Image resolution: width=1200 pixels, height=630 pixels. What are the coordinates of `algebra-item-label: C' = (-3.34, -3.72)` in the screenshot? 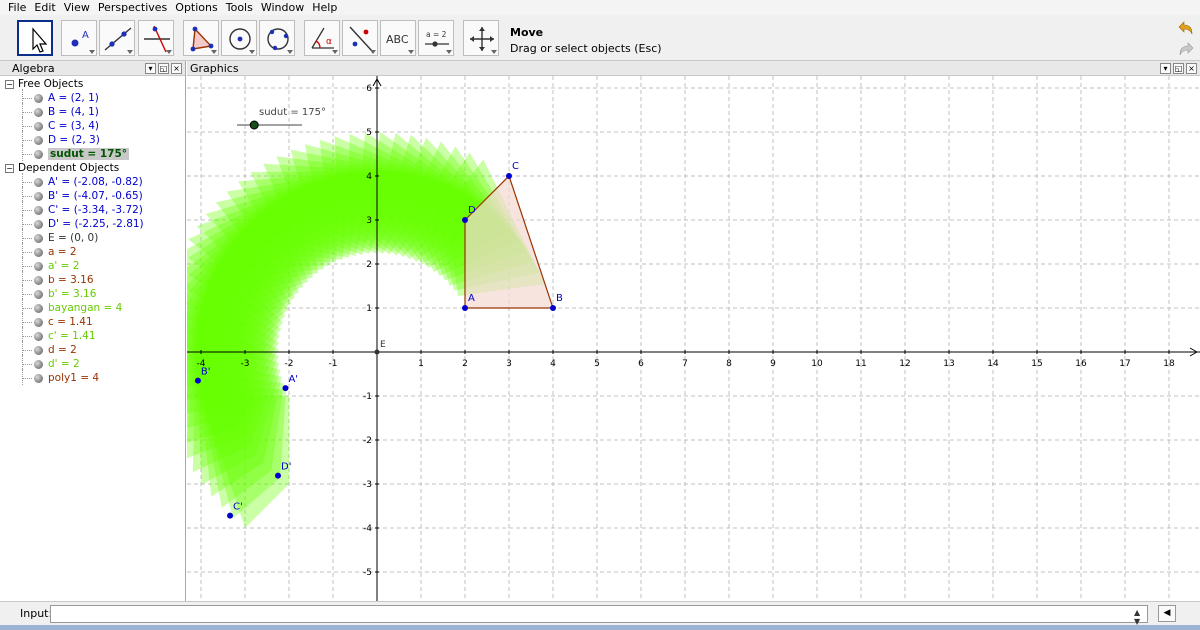 It's located at (95, 210).